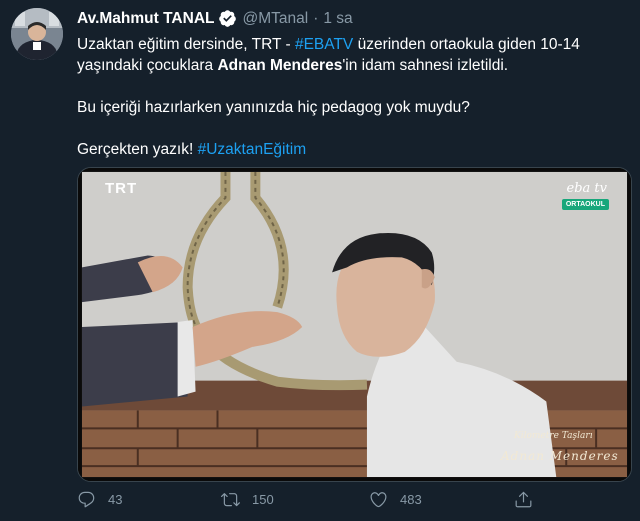 This screenshot has width=640, height=521. Describe the element at coordinates (186, 44) in the screenshot. I see `tweet-text-segment: Uzaktan eğitim dersinde, TRT -` at that location.